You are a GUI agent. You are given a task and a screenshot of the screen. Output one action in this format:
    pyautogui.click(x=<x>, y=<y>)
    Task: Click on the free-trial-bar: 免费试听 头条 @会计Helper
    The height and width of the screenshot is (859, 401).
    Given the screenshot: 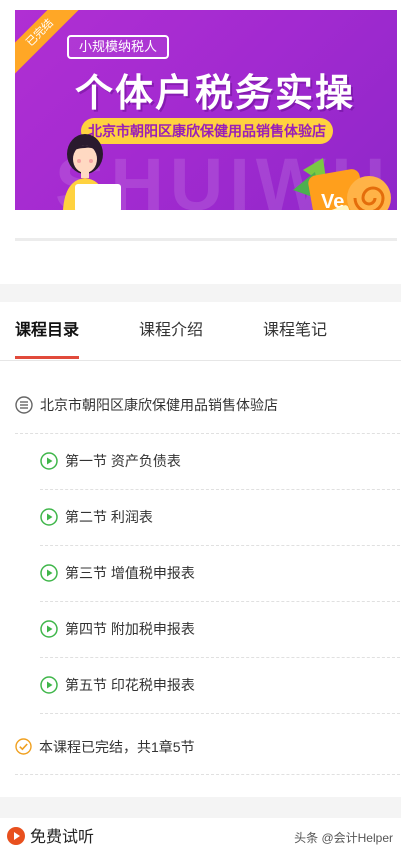 What is the action you would take?
    pyautogui.click(x=200, y=838)
    